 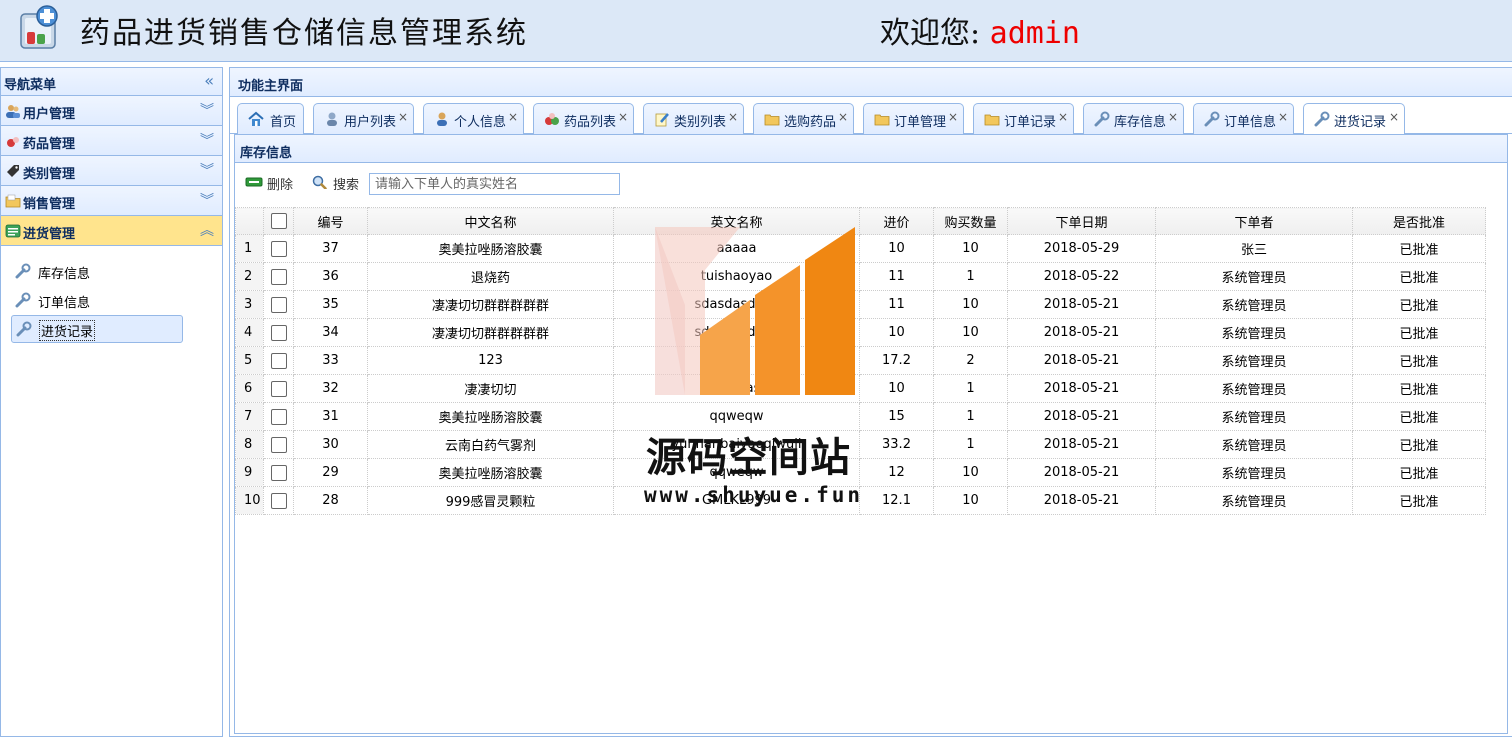 I want to click on row-number: 7, so click(x=249, y=416).